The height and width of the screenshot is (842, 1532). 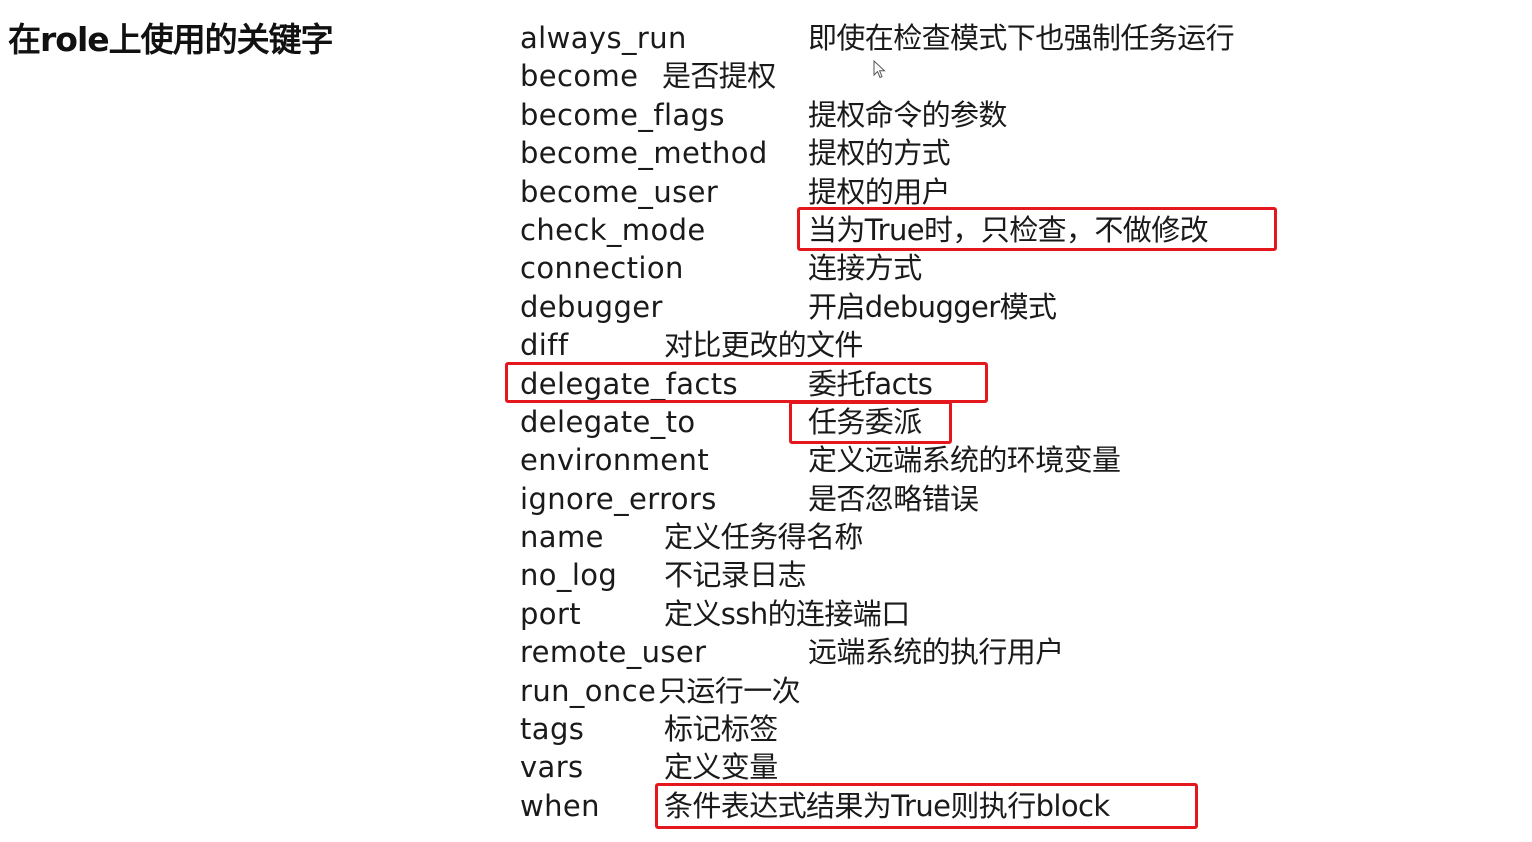 What do you see at coordinates (735, 575) in the screenshot?
I see `keyword-description: 不记录日志` at bounding box center [735, 575].